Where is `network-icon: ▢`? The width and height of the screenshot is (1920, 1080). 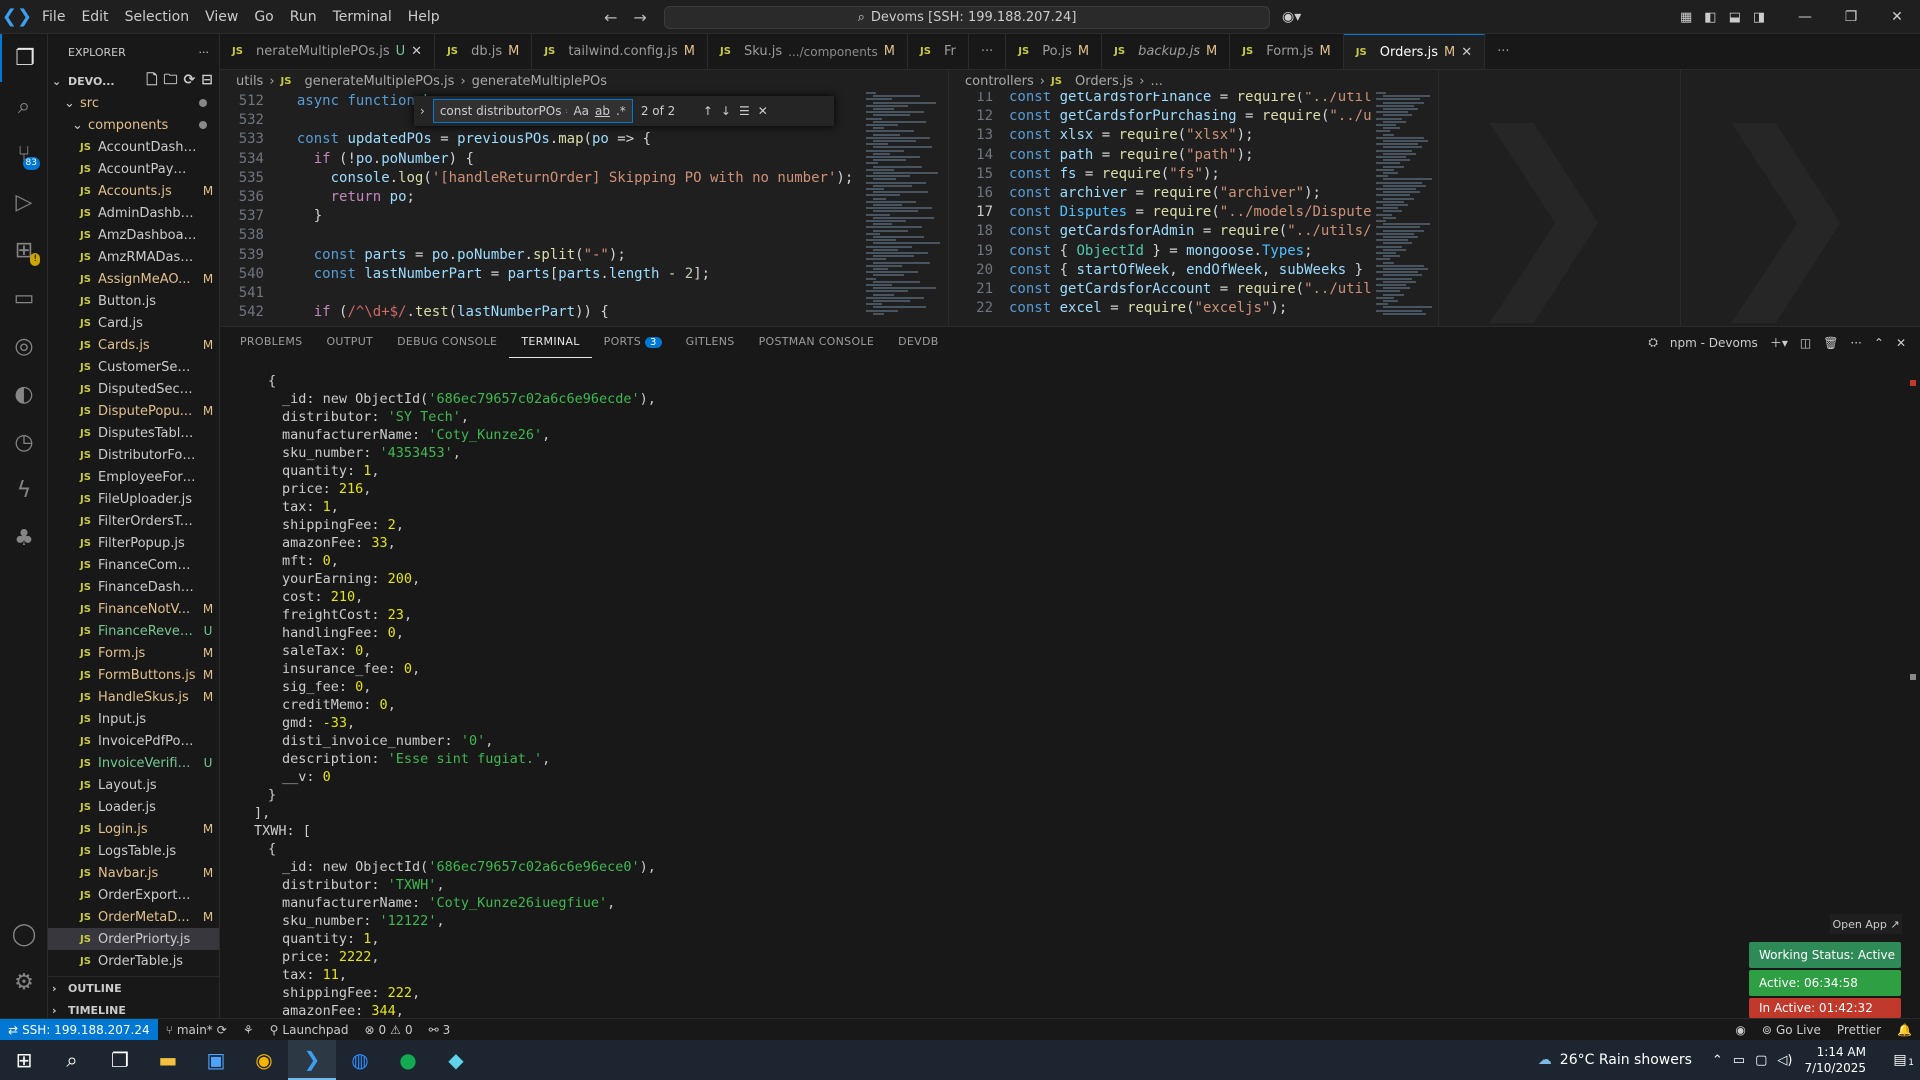 network-icon: ▢ is located at coordinates (1761, 1060).